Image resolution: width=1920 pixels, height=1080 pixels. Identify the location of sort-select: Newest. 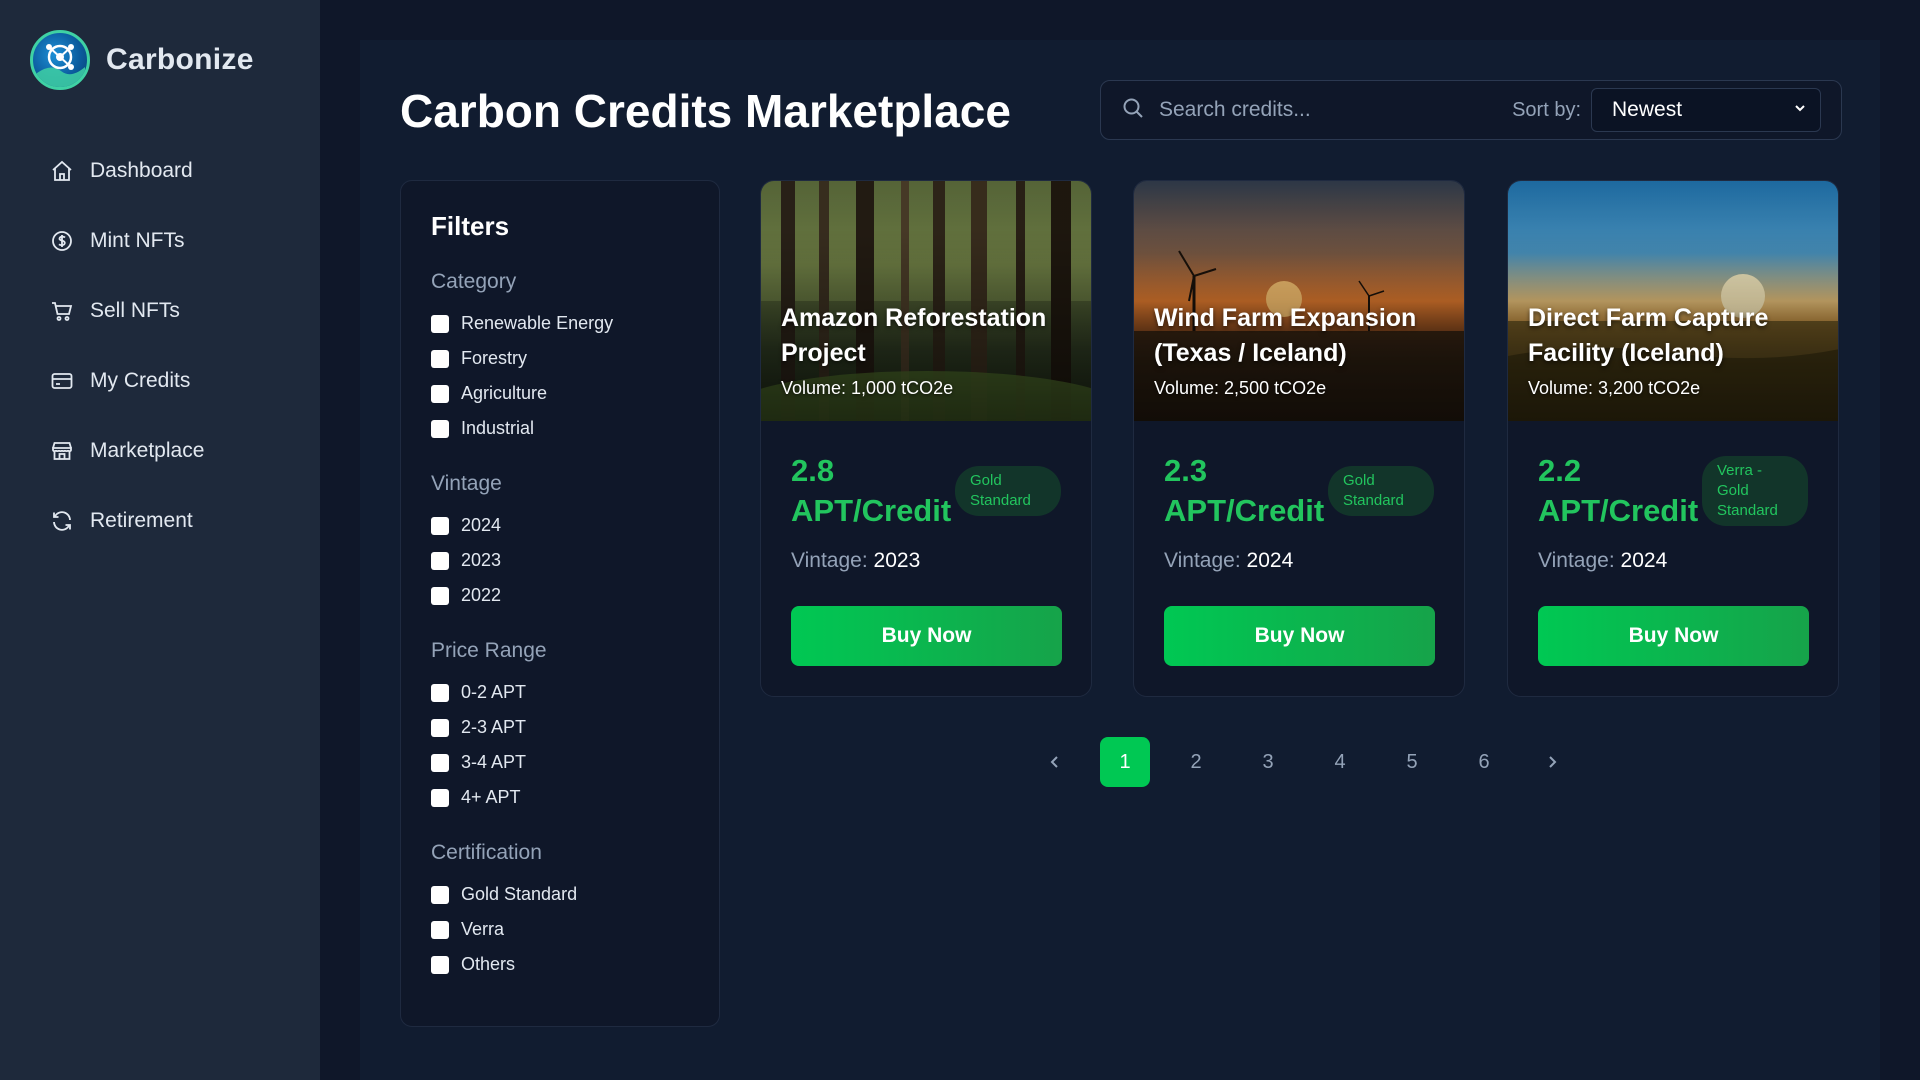
(1706, 110).